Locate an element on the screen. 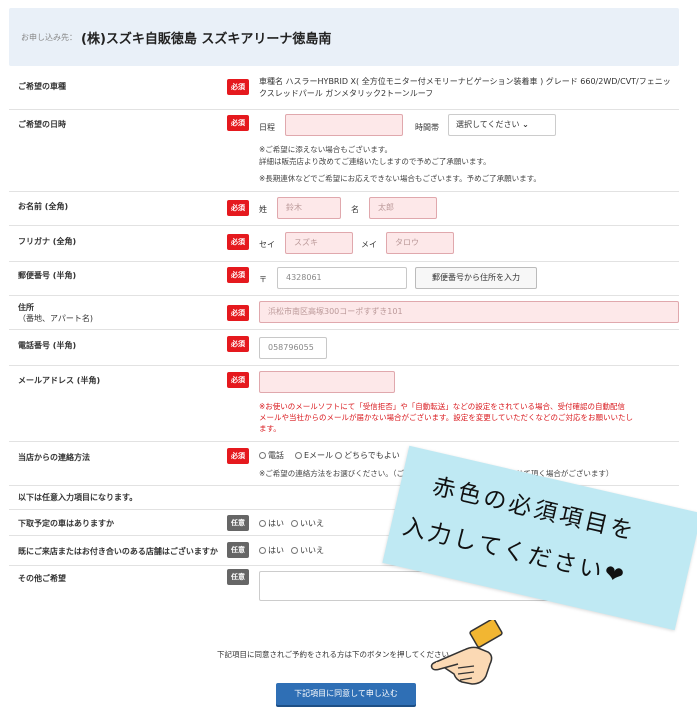 The width and height of the screenshot is (697, 712). first-name-input: 太郎 is located at coordinates (403, 208).